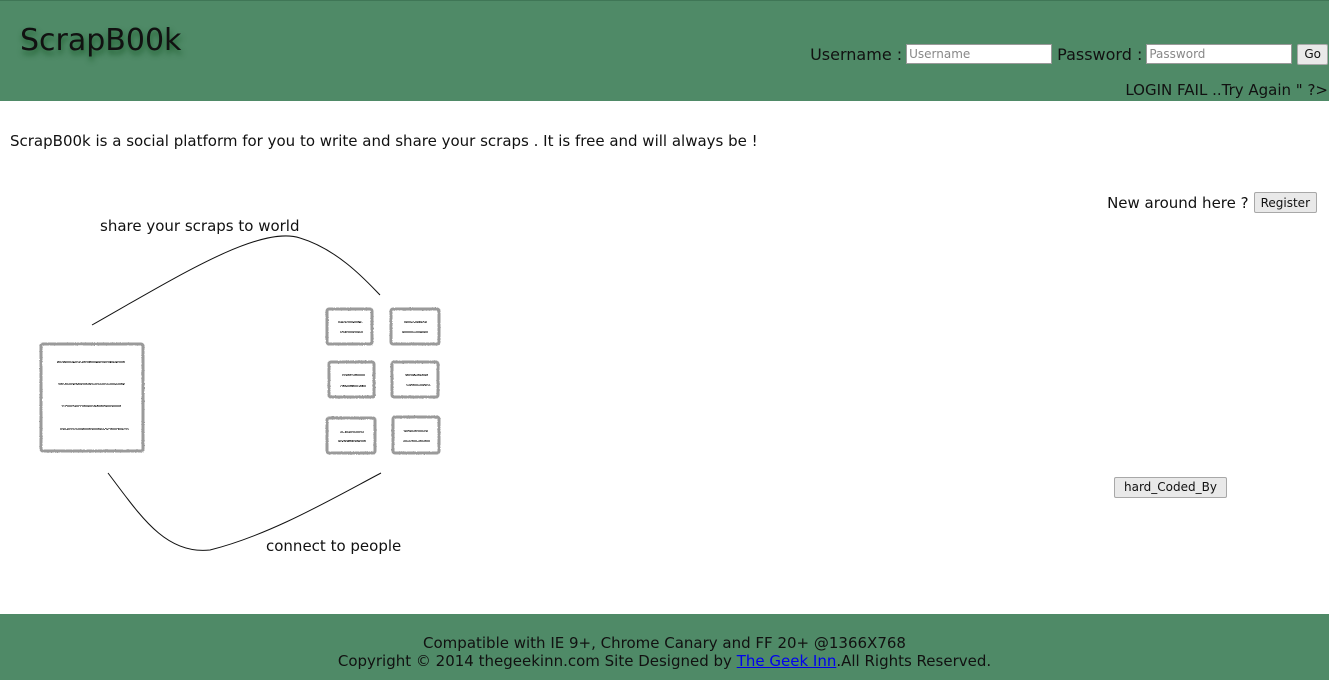 The width and height of the screenshot is (1329, 680). What do you see at coordinates (200, 226) in the screenshot?
I see `share-caption: share your scraps to world` at bounding box center [200, 226].